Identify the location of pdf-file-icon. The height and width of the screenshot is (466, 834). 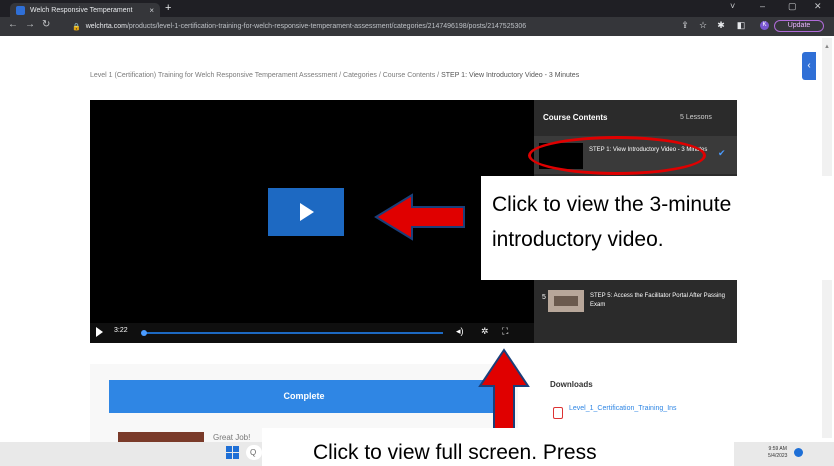
(558, 413).